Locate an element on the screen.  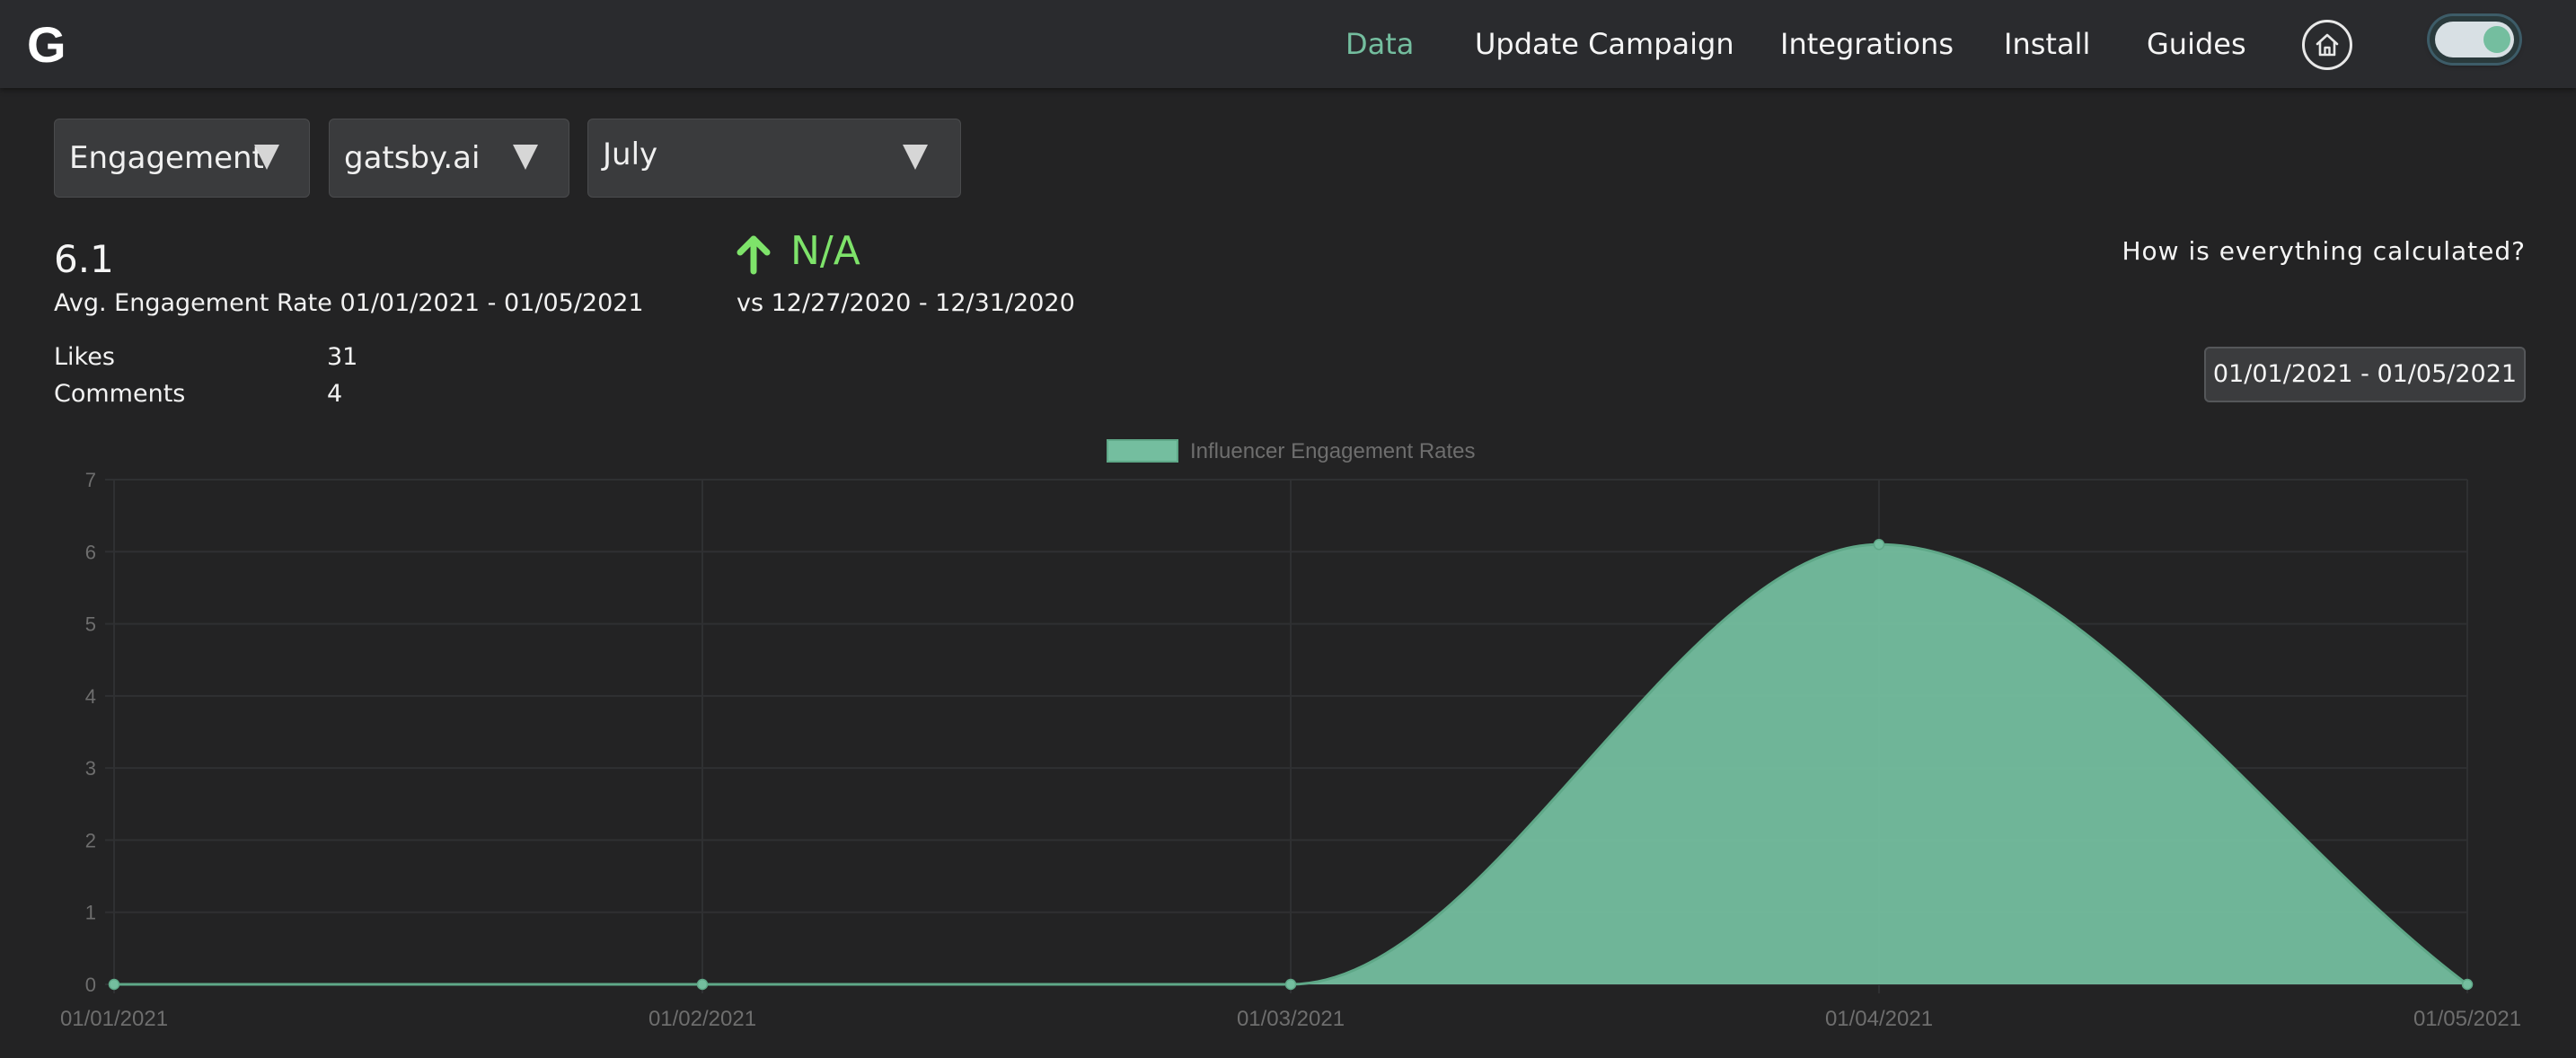
stat-likes-value: 31 is located at coordinates (342, 357).